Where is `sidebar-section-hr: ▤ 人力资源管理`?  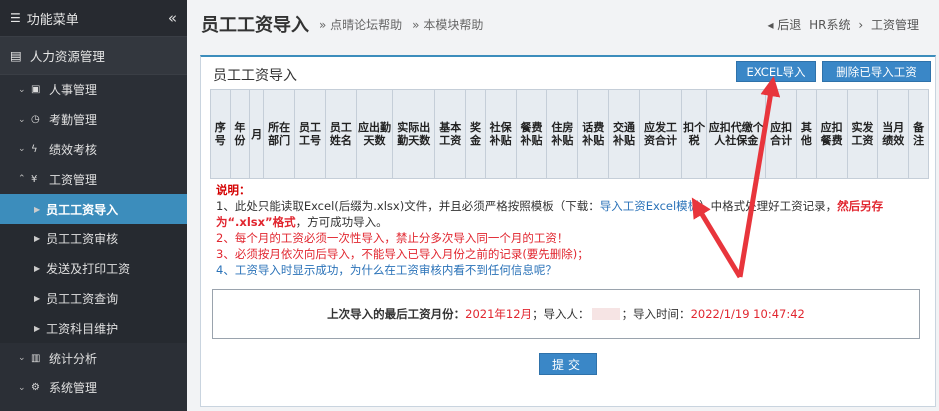
sidebar-section-hr: ▤ 人力资源管理 is located at coordinates (93, 56).